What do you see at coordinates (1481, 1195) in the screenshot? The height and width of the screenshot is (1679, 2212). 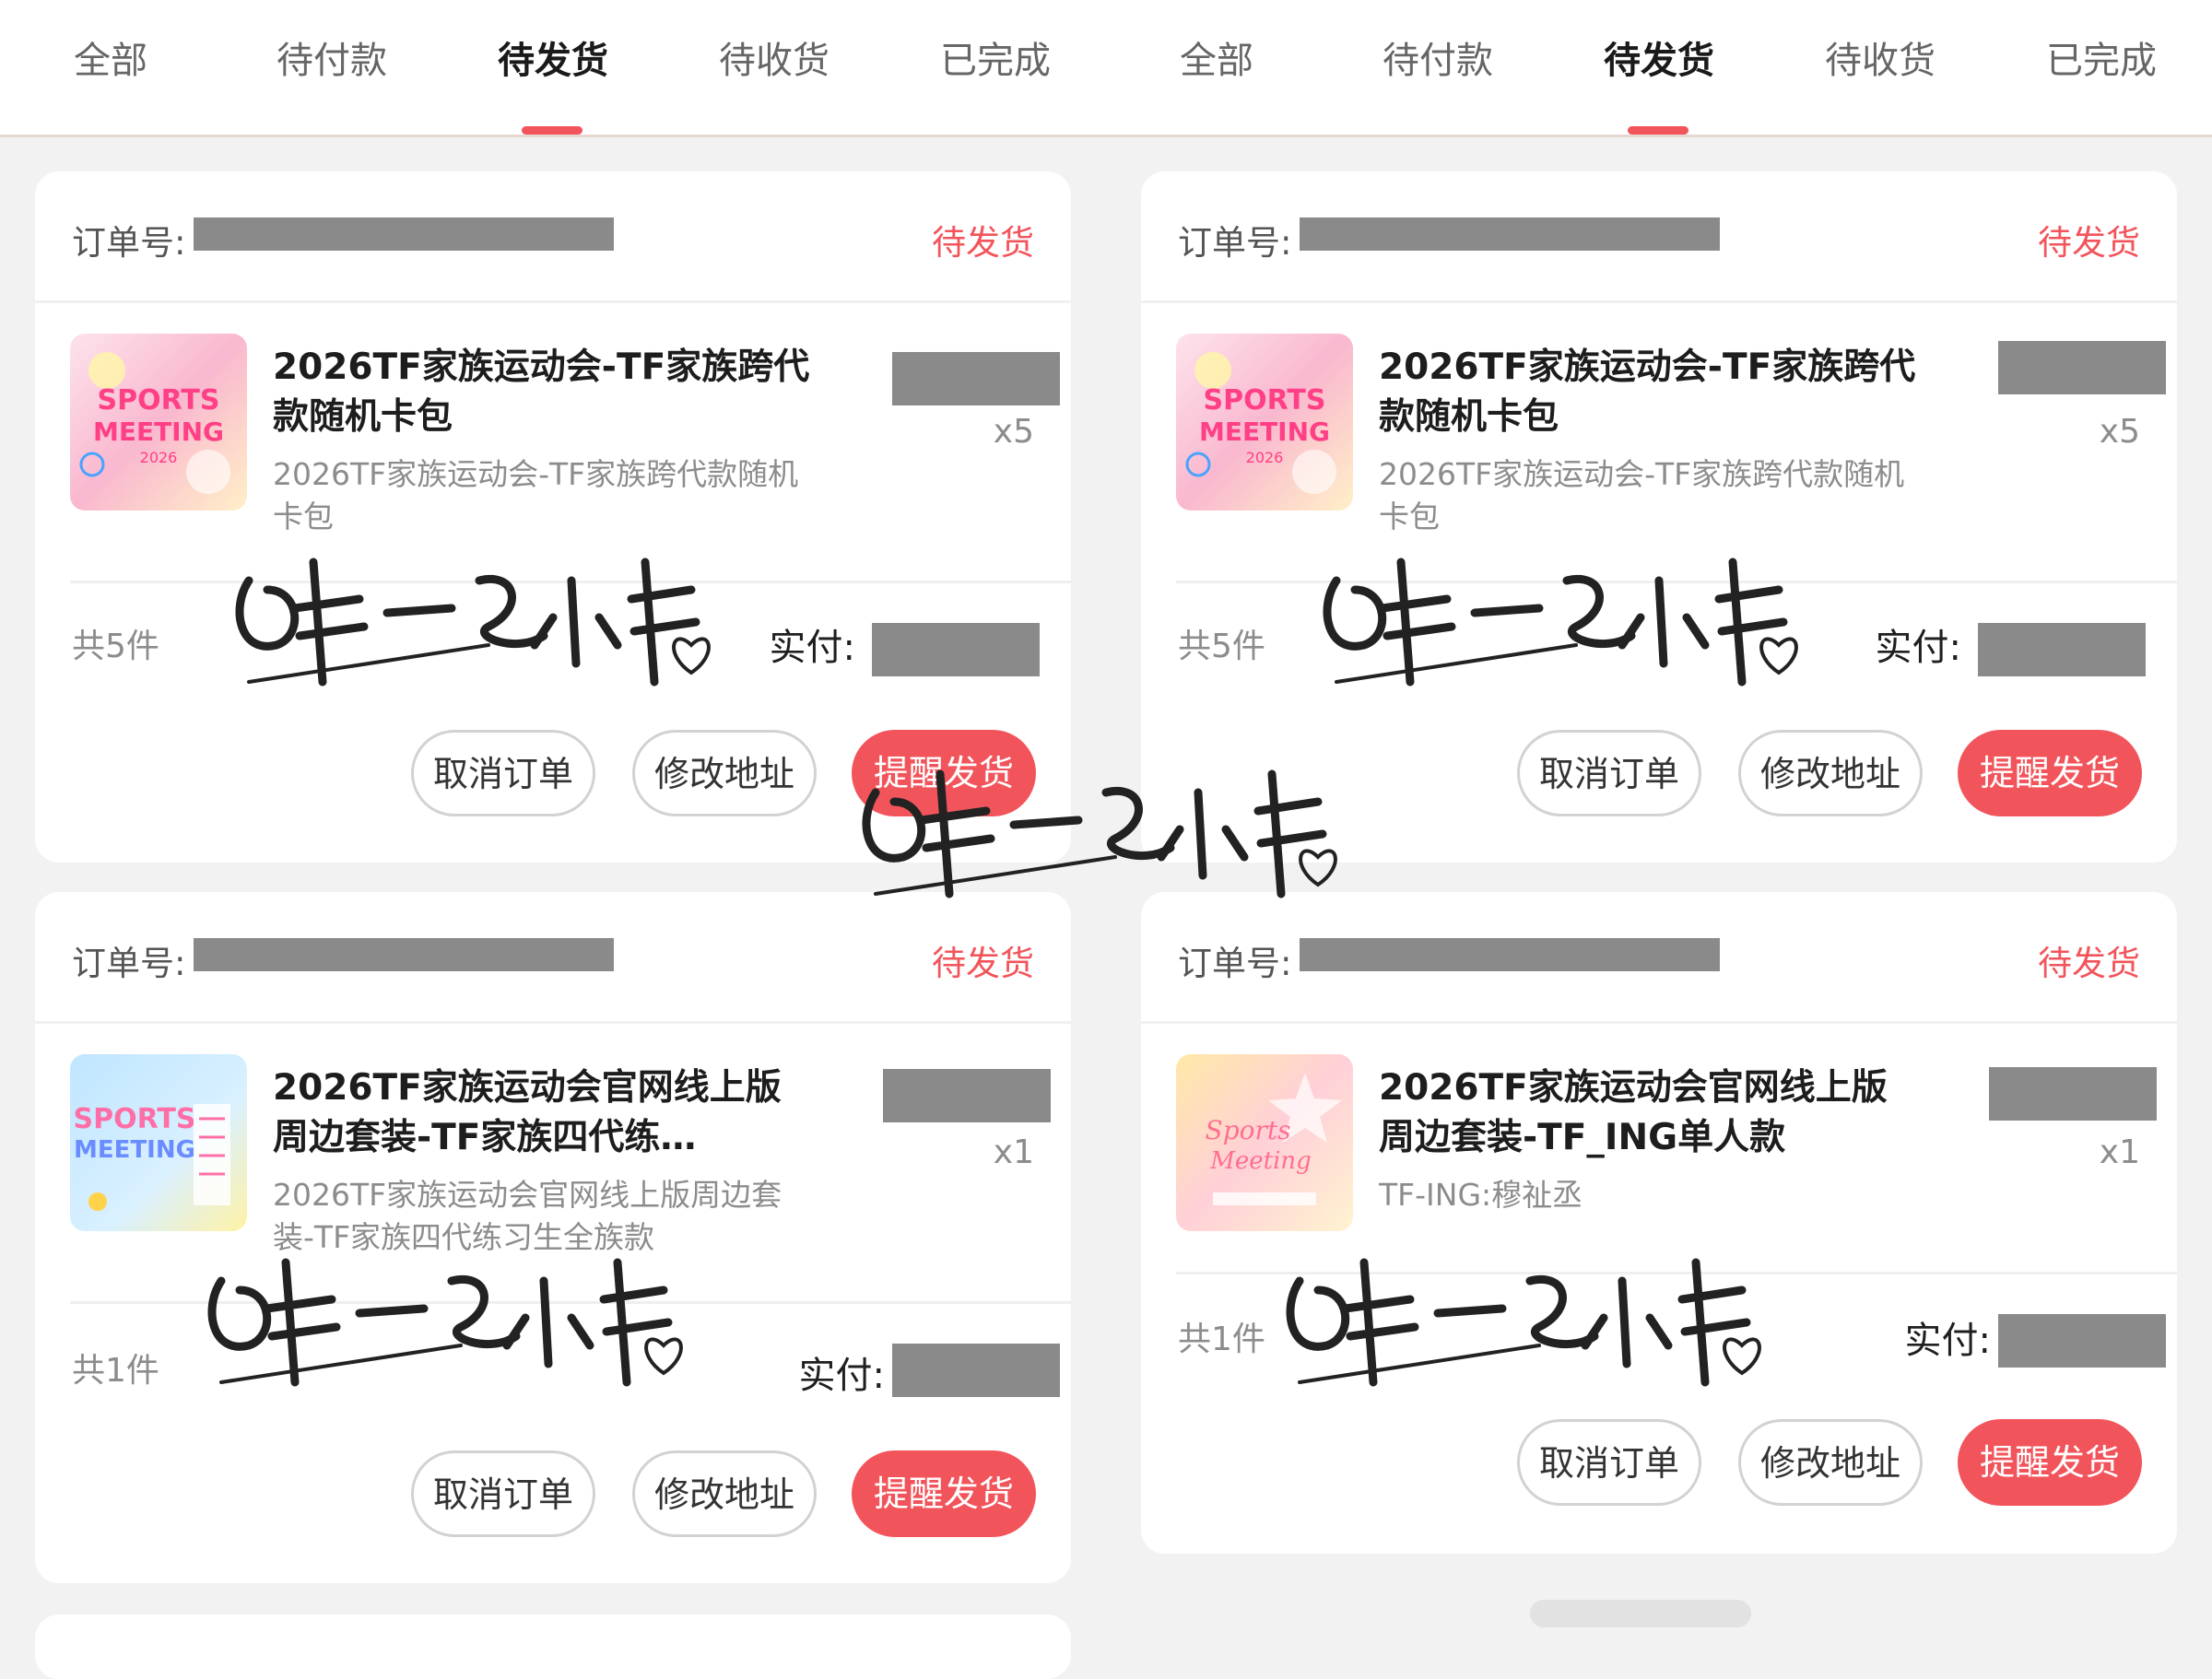 I see `product-spec: TF-ING:穆祉丞` at bounding box center [1481, 1195].